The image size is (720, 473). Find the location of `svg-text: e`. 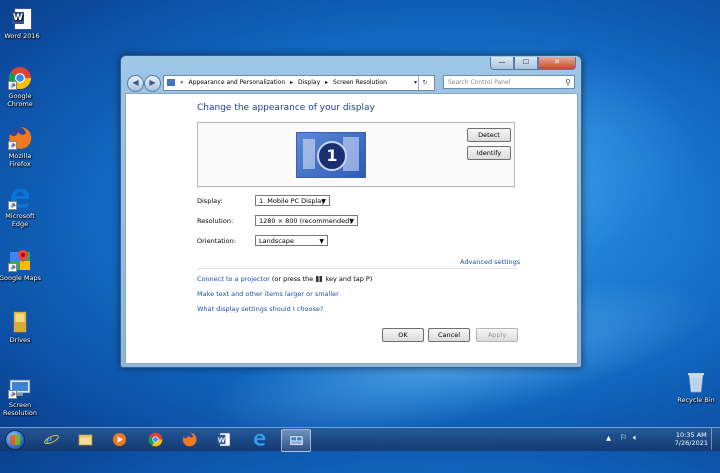

svg-text: e is located at coordinates (49, 439).